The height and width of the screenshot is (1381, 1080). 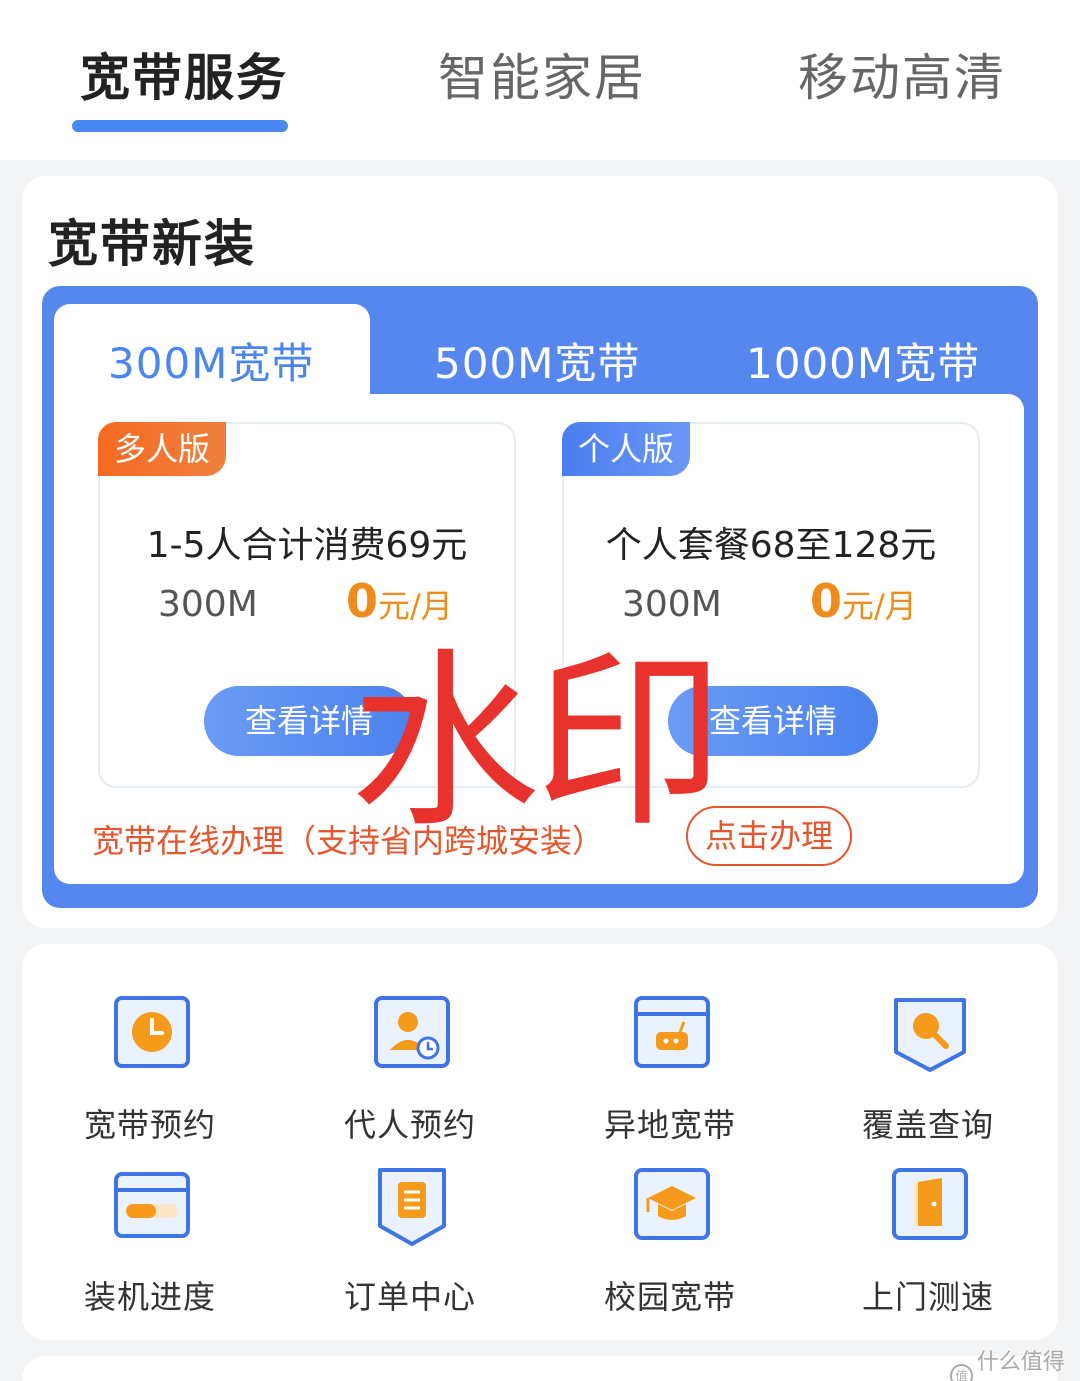 What do you see at coordinates (412, 1207) in the screenshot?
I see `order-list-icon` at bounding box center [412, 1207].